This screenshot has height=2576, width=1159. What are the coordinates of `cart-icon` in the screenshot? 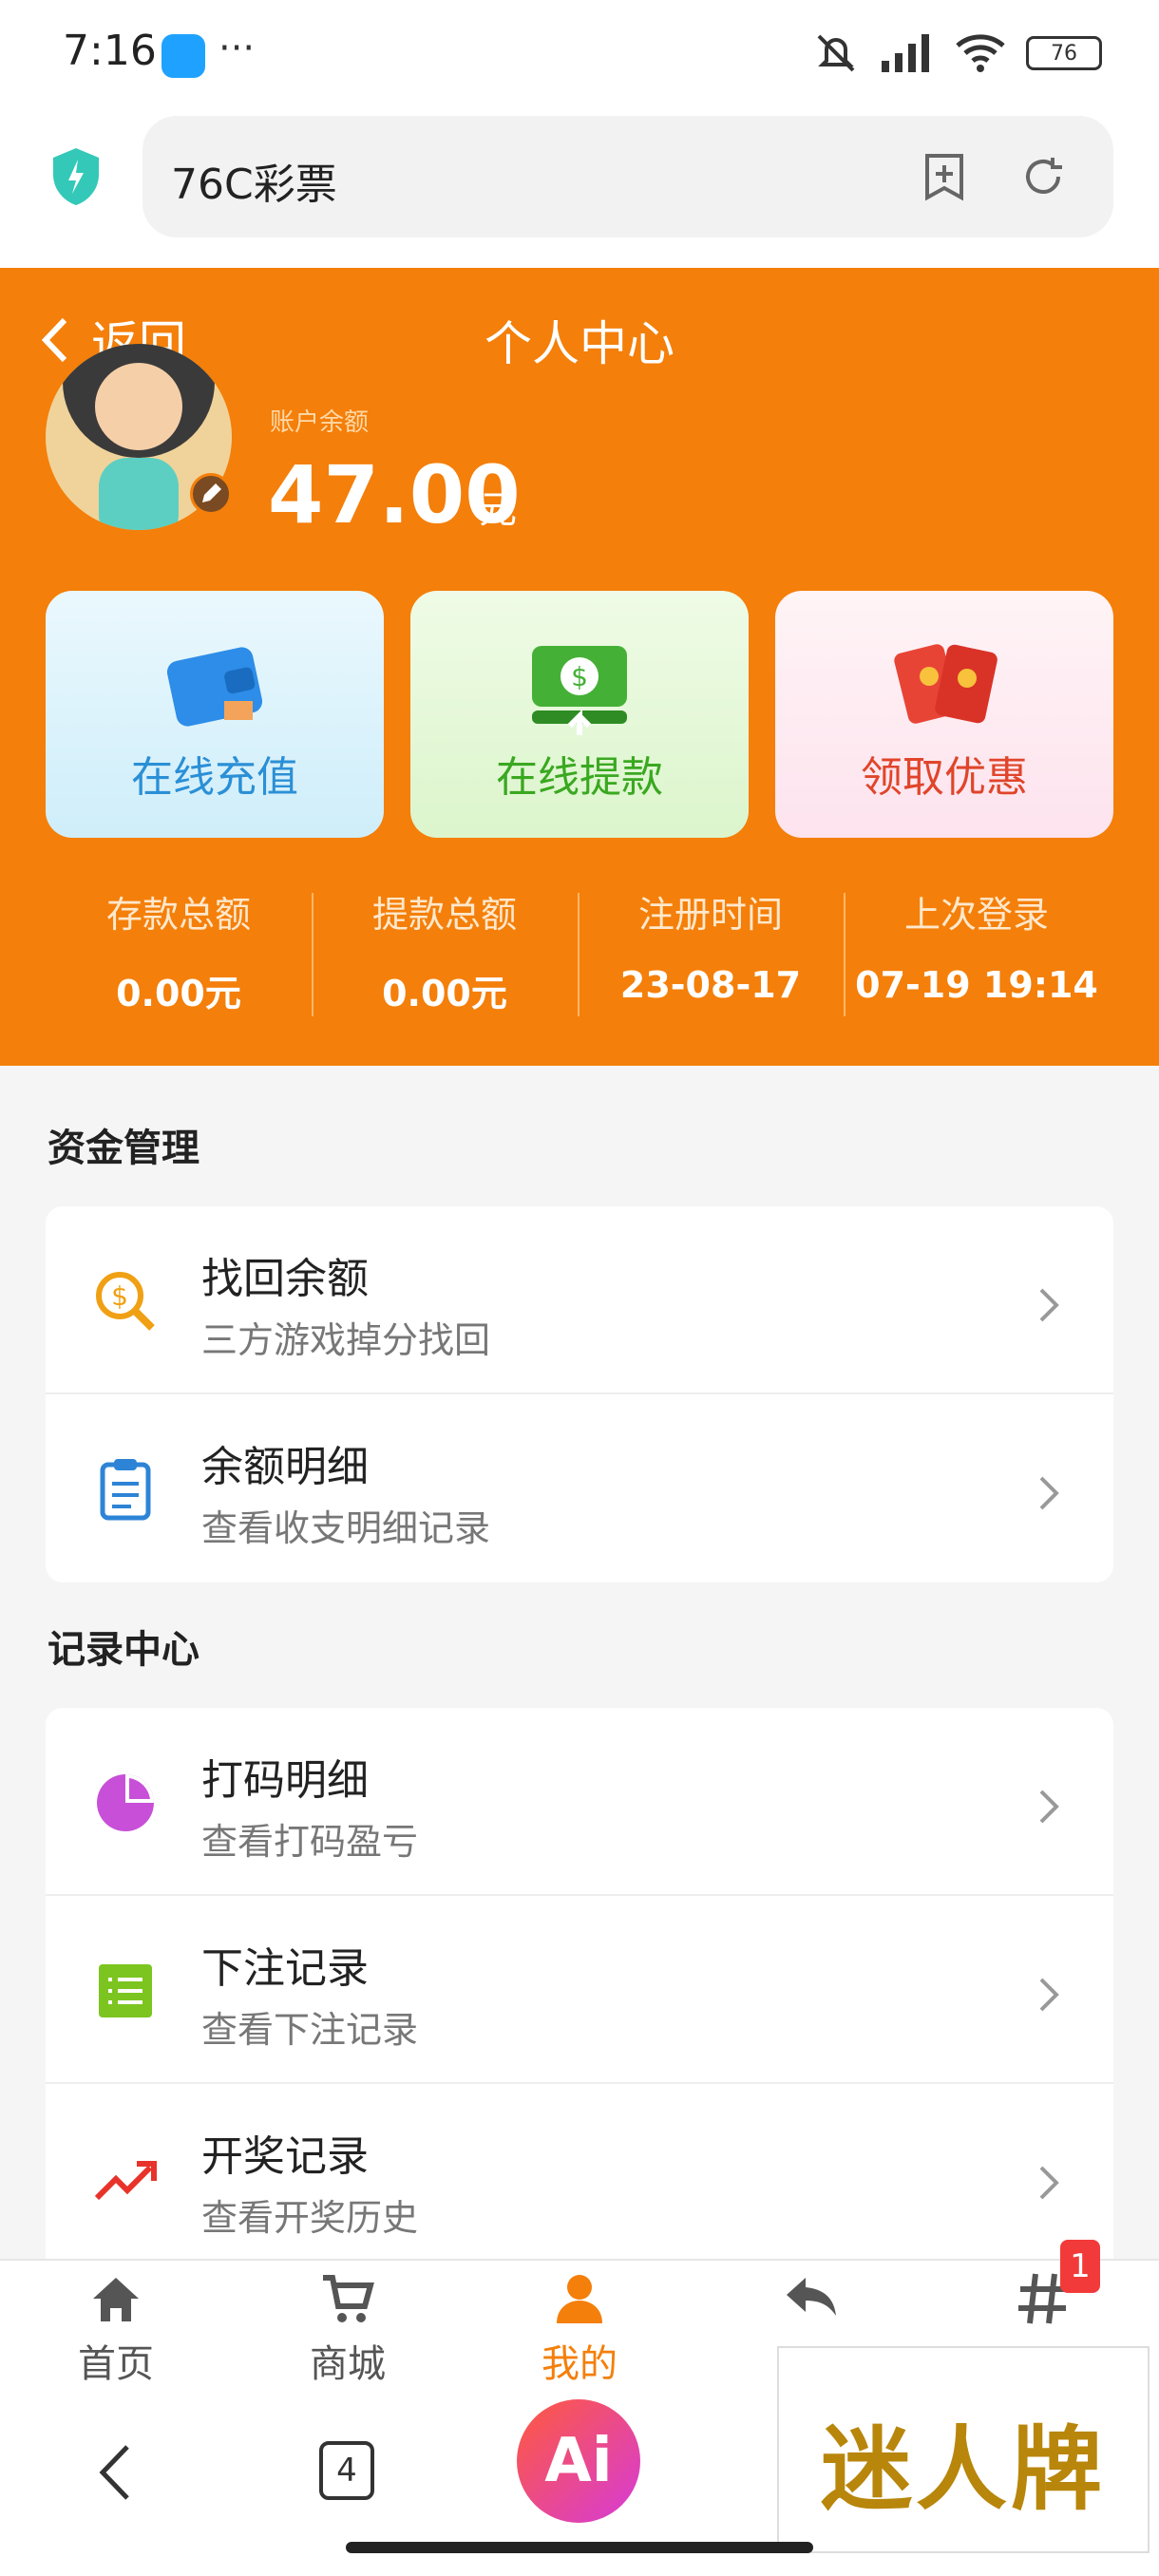 It's located at (348, 2298).